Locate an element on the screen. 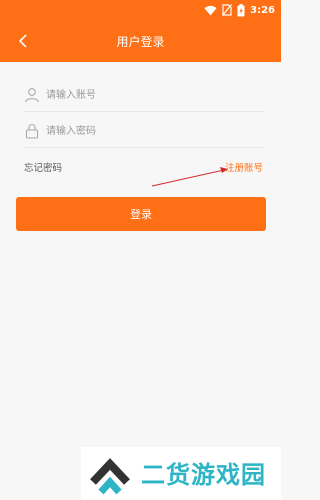  watermark-logo is located at coordinates (110, 476).